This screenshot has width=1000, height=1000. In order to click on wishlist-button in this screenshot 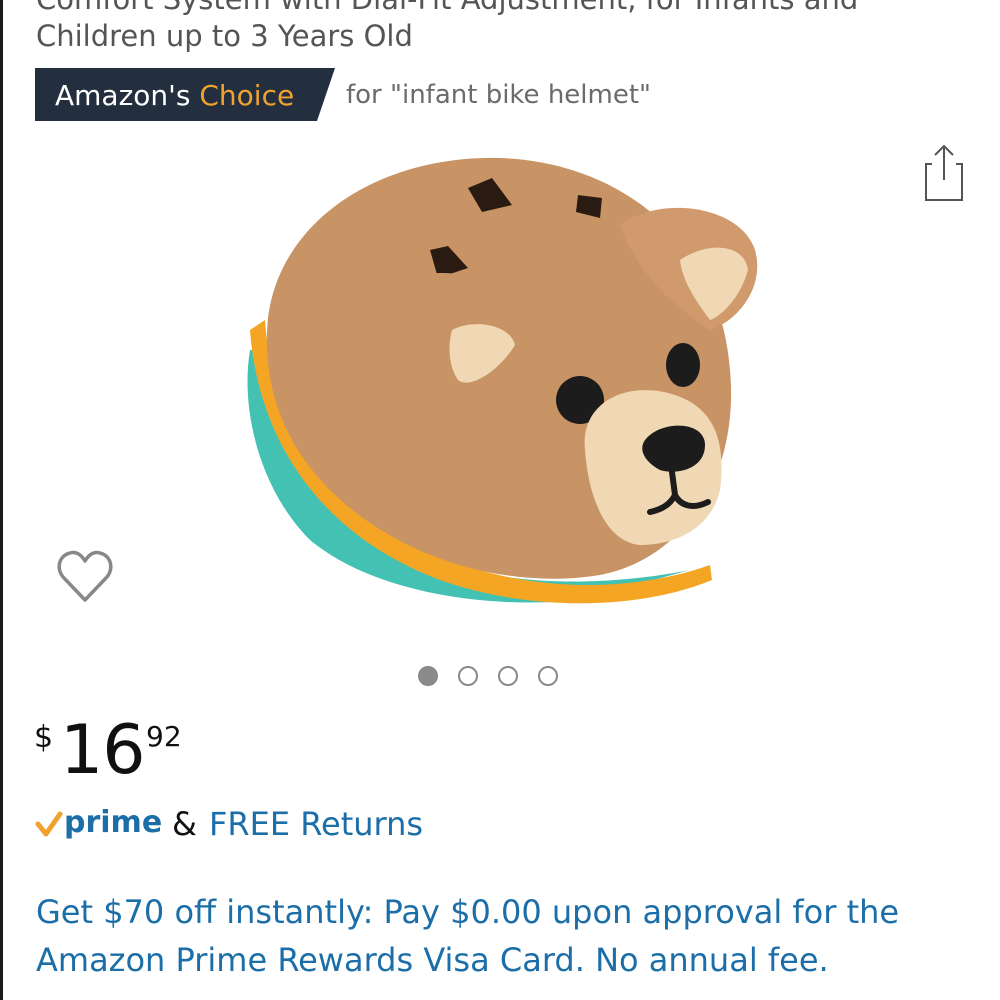, I will do `click(85, 576)`.